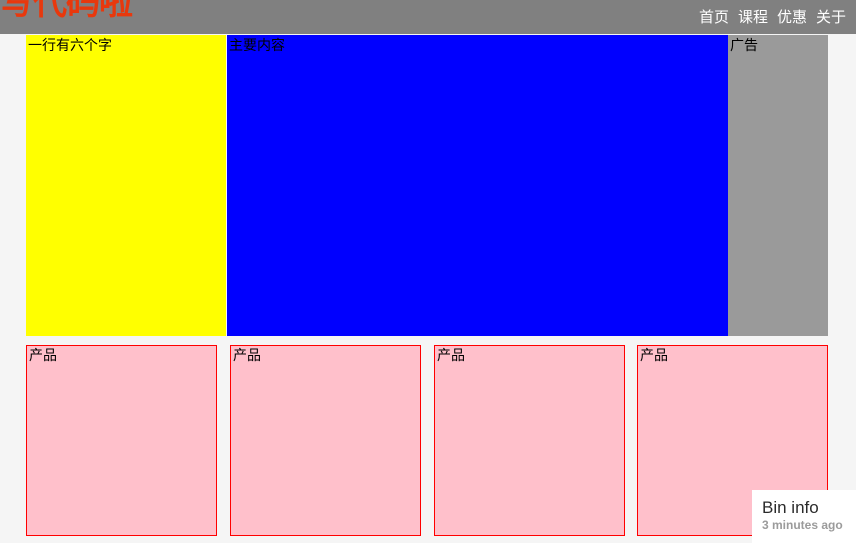  Describe the element at coordinates (753, 17) in the screenshot. I see `nav-item-courses: 课程` at that location.